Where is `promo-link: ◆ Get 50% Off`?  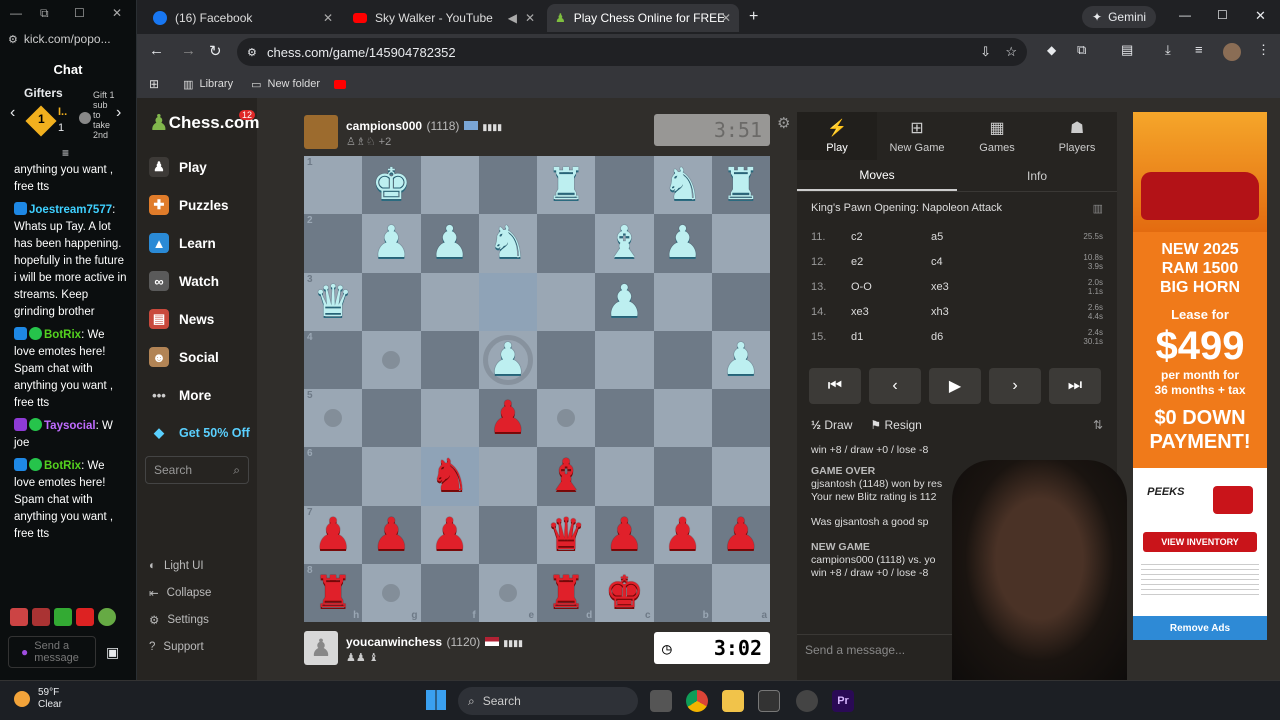
promo-link: ◆ Get 50% Off is located at coordinates (197, 433).